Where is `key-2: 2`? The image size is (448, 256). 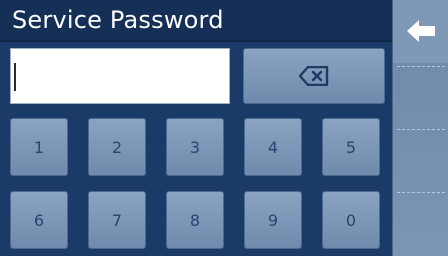
key-2: 2 is located at coordinates (117, 147).